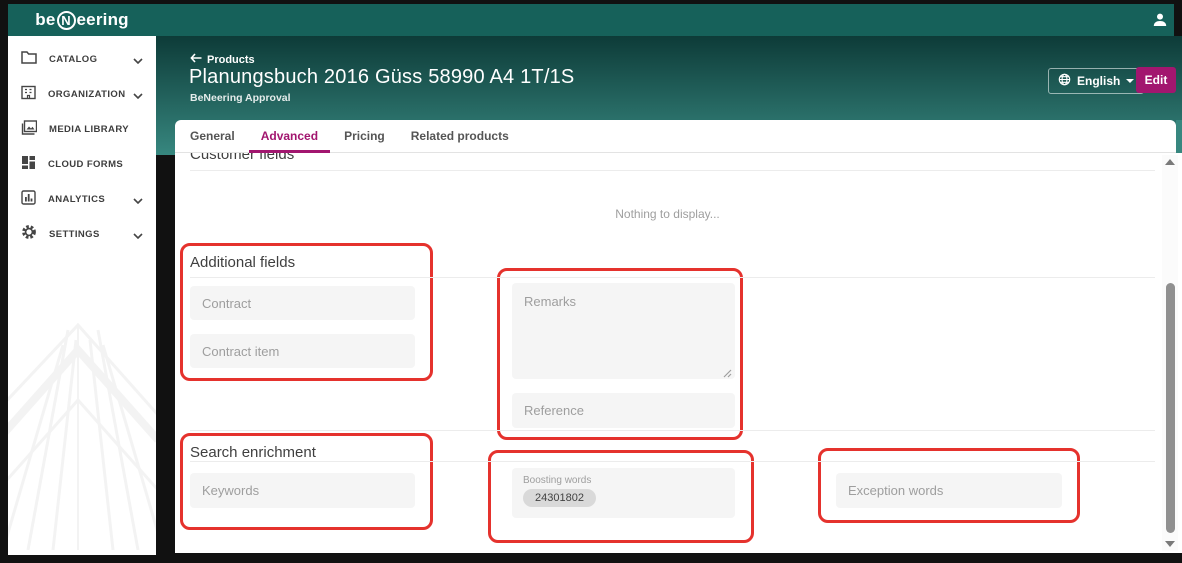 The width and height of the screenshot is (1182, 563). I want to click on sidebar-item-media-library: MEDIA LIBRARY, so click(82, 129).